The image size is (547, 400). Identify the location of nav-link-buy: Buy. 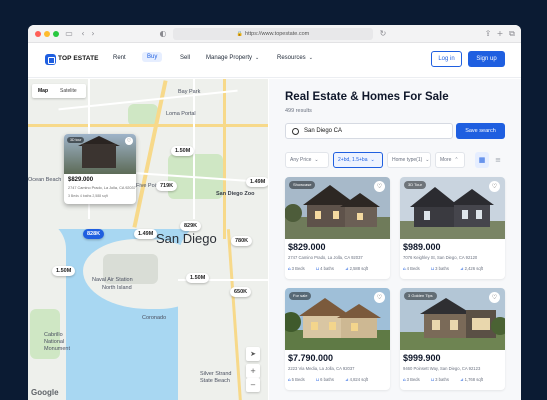
(152, 57).